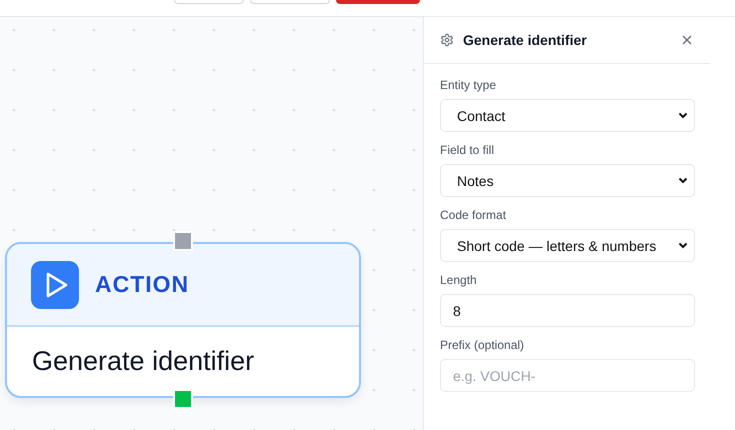 The width and height of the screenshot is (735, 430). I want to click on node-type-label: ACTION, so click(142, 284).